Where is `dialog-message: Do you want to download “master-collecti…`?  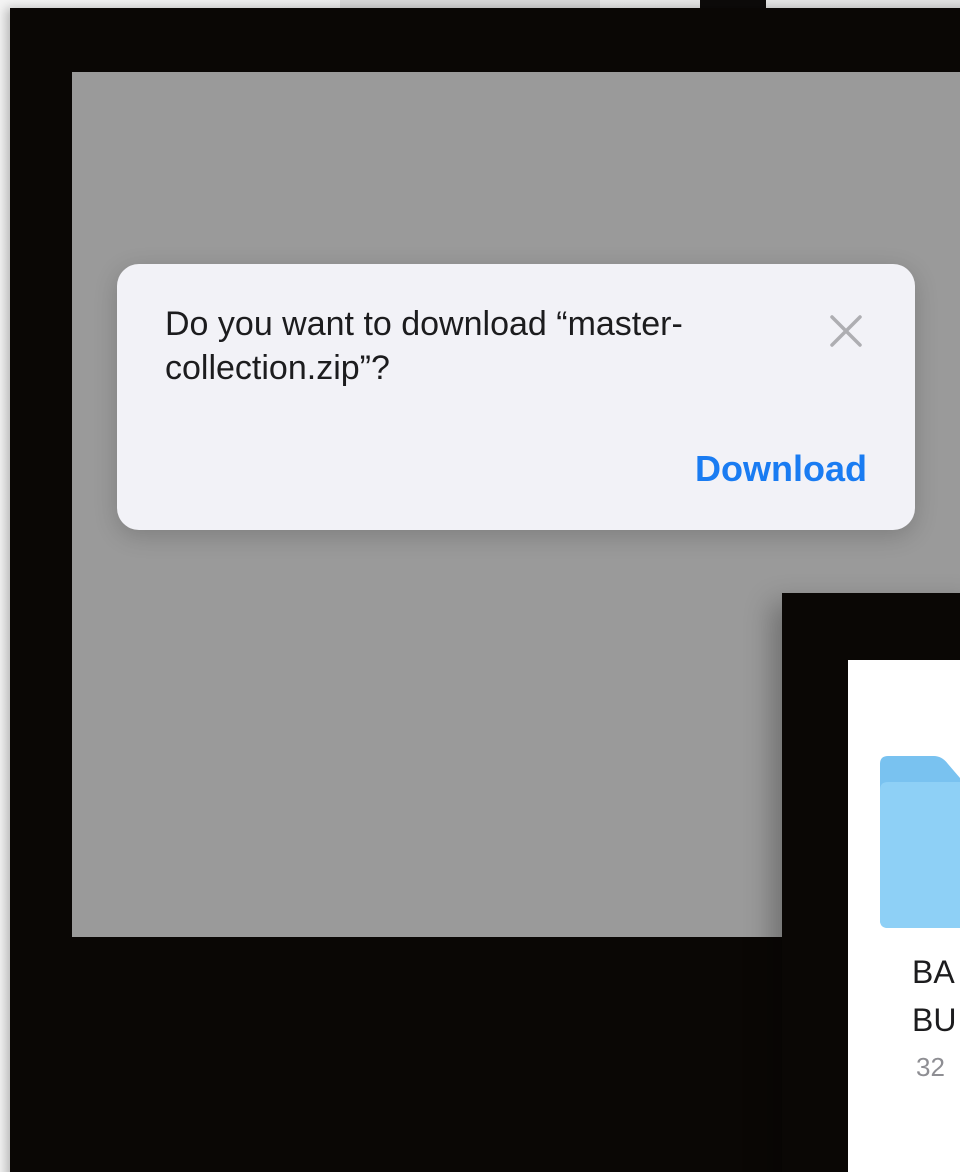 dialog-message: Do you want to download “master-collecti… is located at coordinates (424, 346).